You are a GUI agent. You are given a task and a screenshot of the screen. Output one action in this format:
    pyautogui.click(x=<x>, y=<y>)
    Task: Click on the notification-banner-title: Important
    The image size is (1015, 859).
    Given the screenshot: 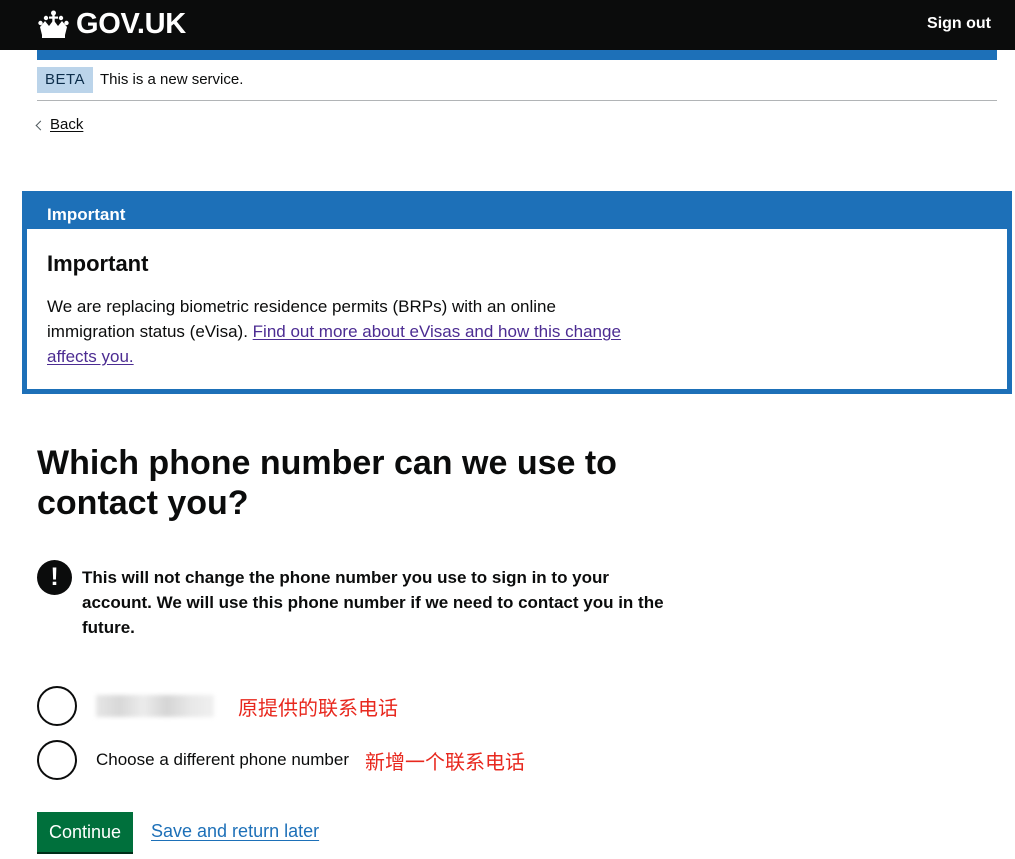 What is the action you would take?
    pyautogui.click(x=86, y=214)
    